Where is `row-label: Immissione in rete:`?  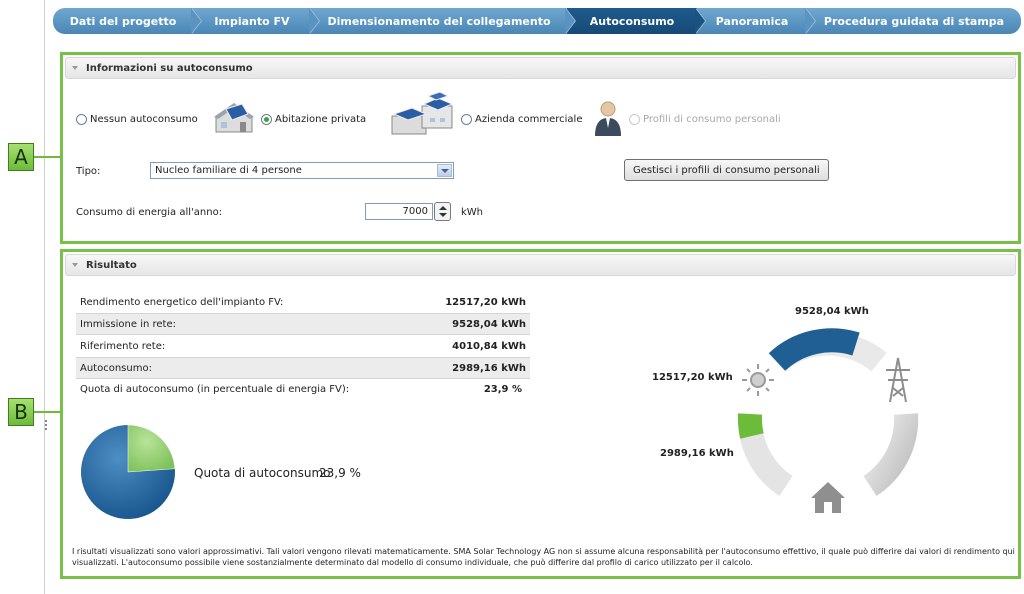 row-label: Immissione in rete: is located at coordinates (128, 324).